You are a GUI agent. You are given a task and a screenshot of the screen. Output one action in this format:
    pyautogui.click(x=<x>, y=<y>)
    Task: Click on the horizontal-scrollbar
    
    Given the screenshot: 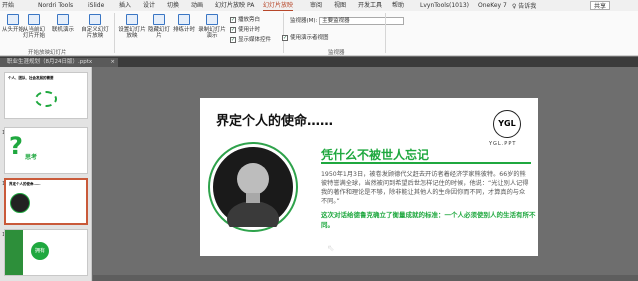 What is the action you would take?
    pyautogui.click(x=365, y=278)
    